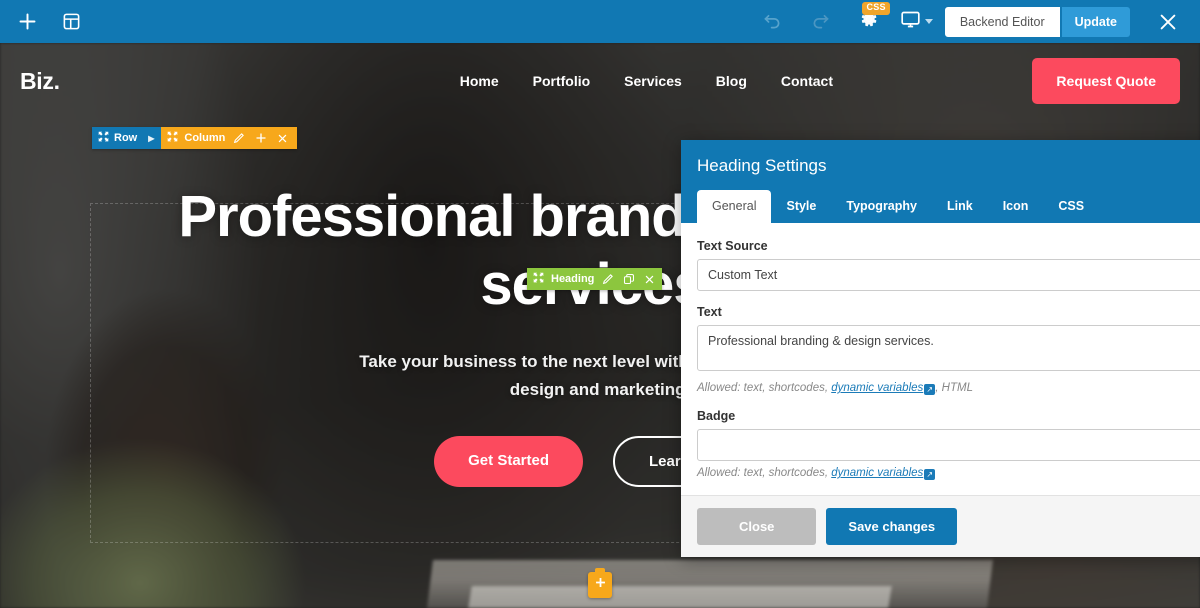 This screenshot has height=608, width=1200. What do you see at coordinates (762, 165) in the screenshot?
I see `panel-title: Heading Settings` at bounding box center [762, 165].